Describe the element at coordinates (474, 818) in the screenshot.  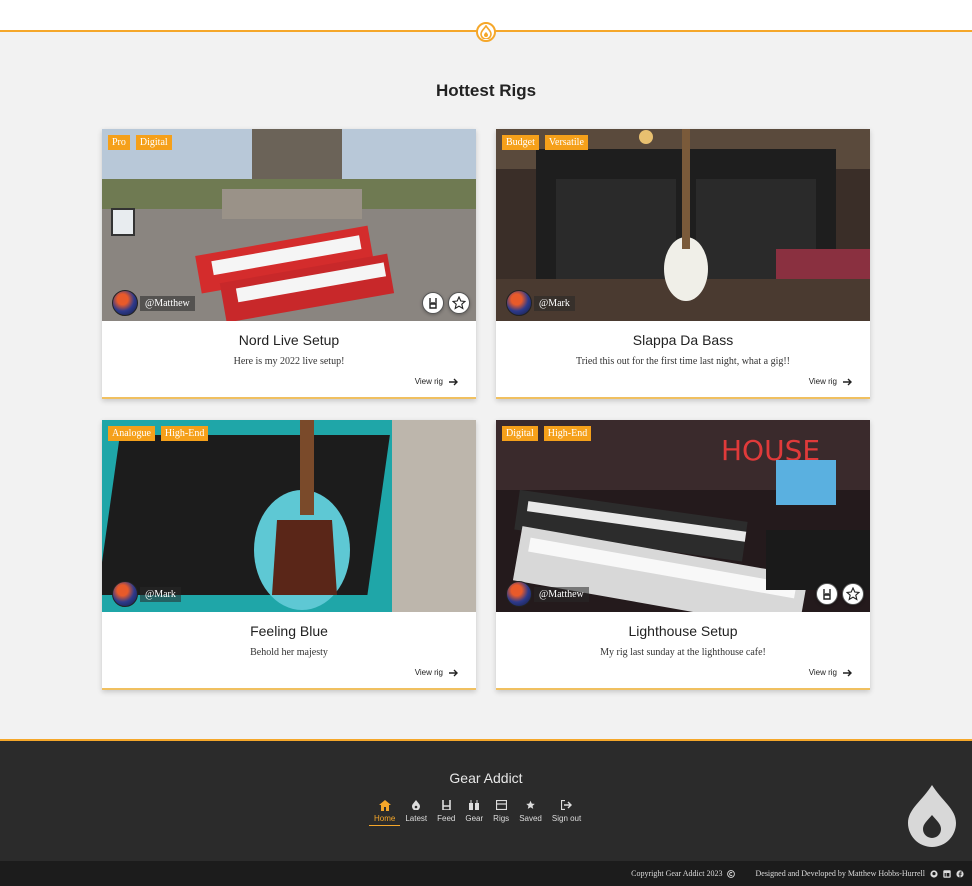
I see `nav-label: Gear` at that location.